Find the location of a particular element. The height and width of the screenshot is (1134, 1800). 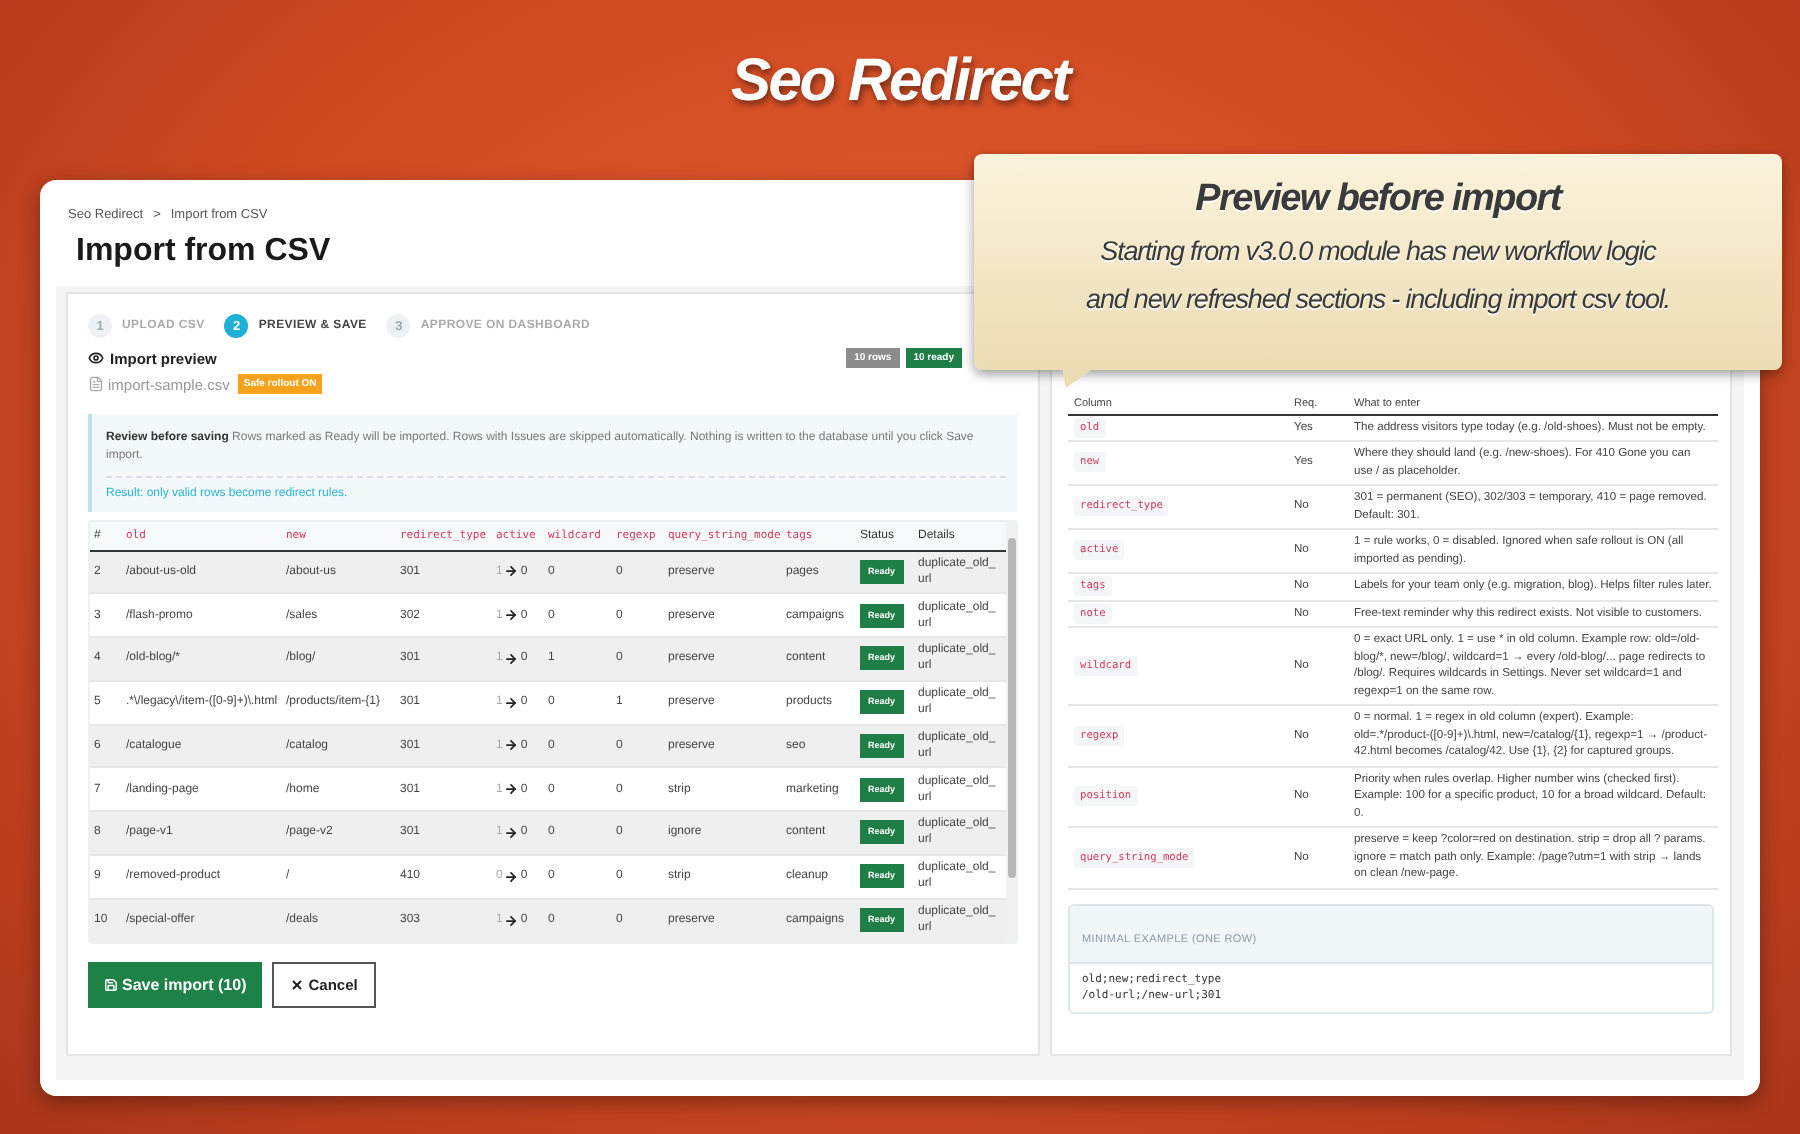

callout-title: Preview before import is located at coordinates (1378, 200).